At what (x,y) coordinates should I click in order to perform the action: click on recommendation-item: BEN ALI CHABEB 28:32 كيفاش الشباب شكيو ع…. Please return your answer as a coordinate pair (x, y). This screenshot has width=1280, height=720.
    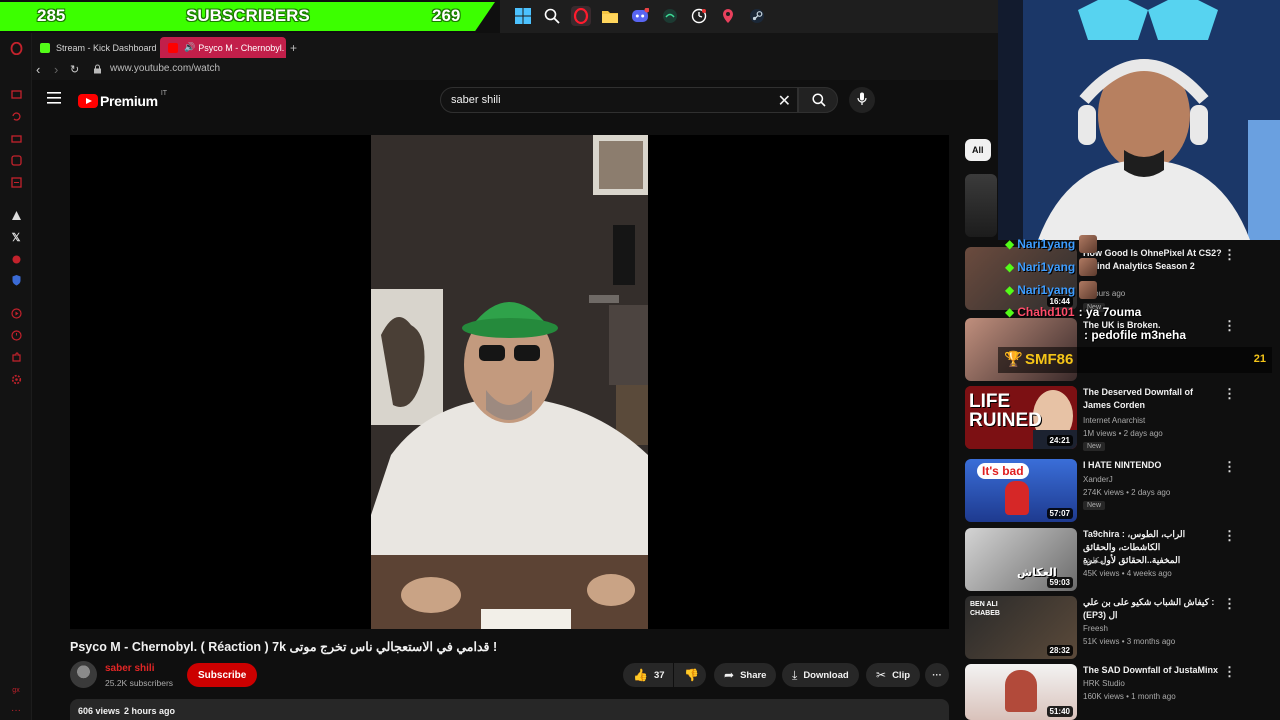
    Looking at the image, I should click on (1117, 628).